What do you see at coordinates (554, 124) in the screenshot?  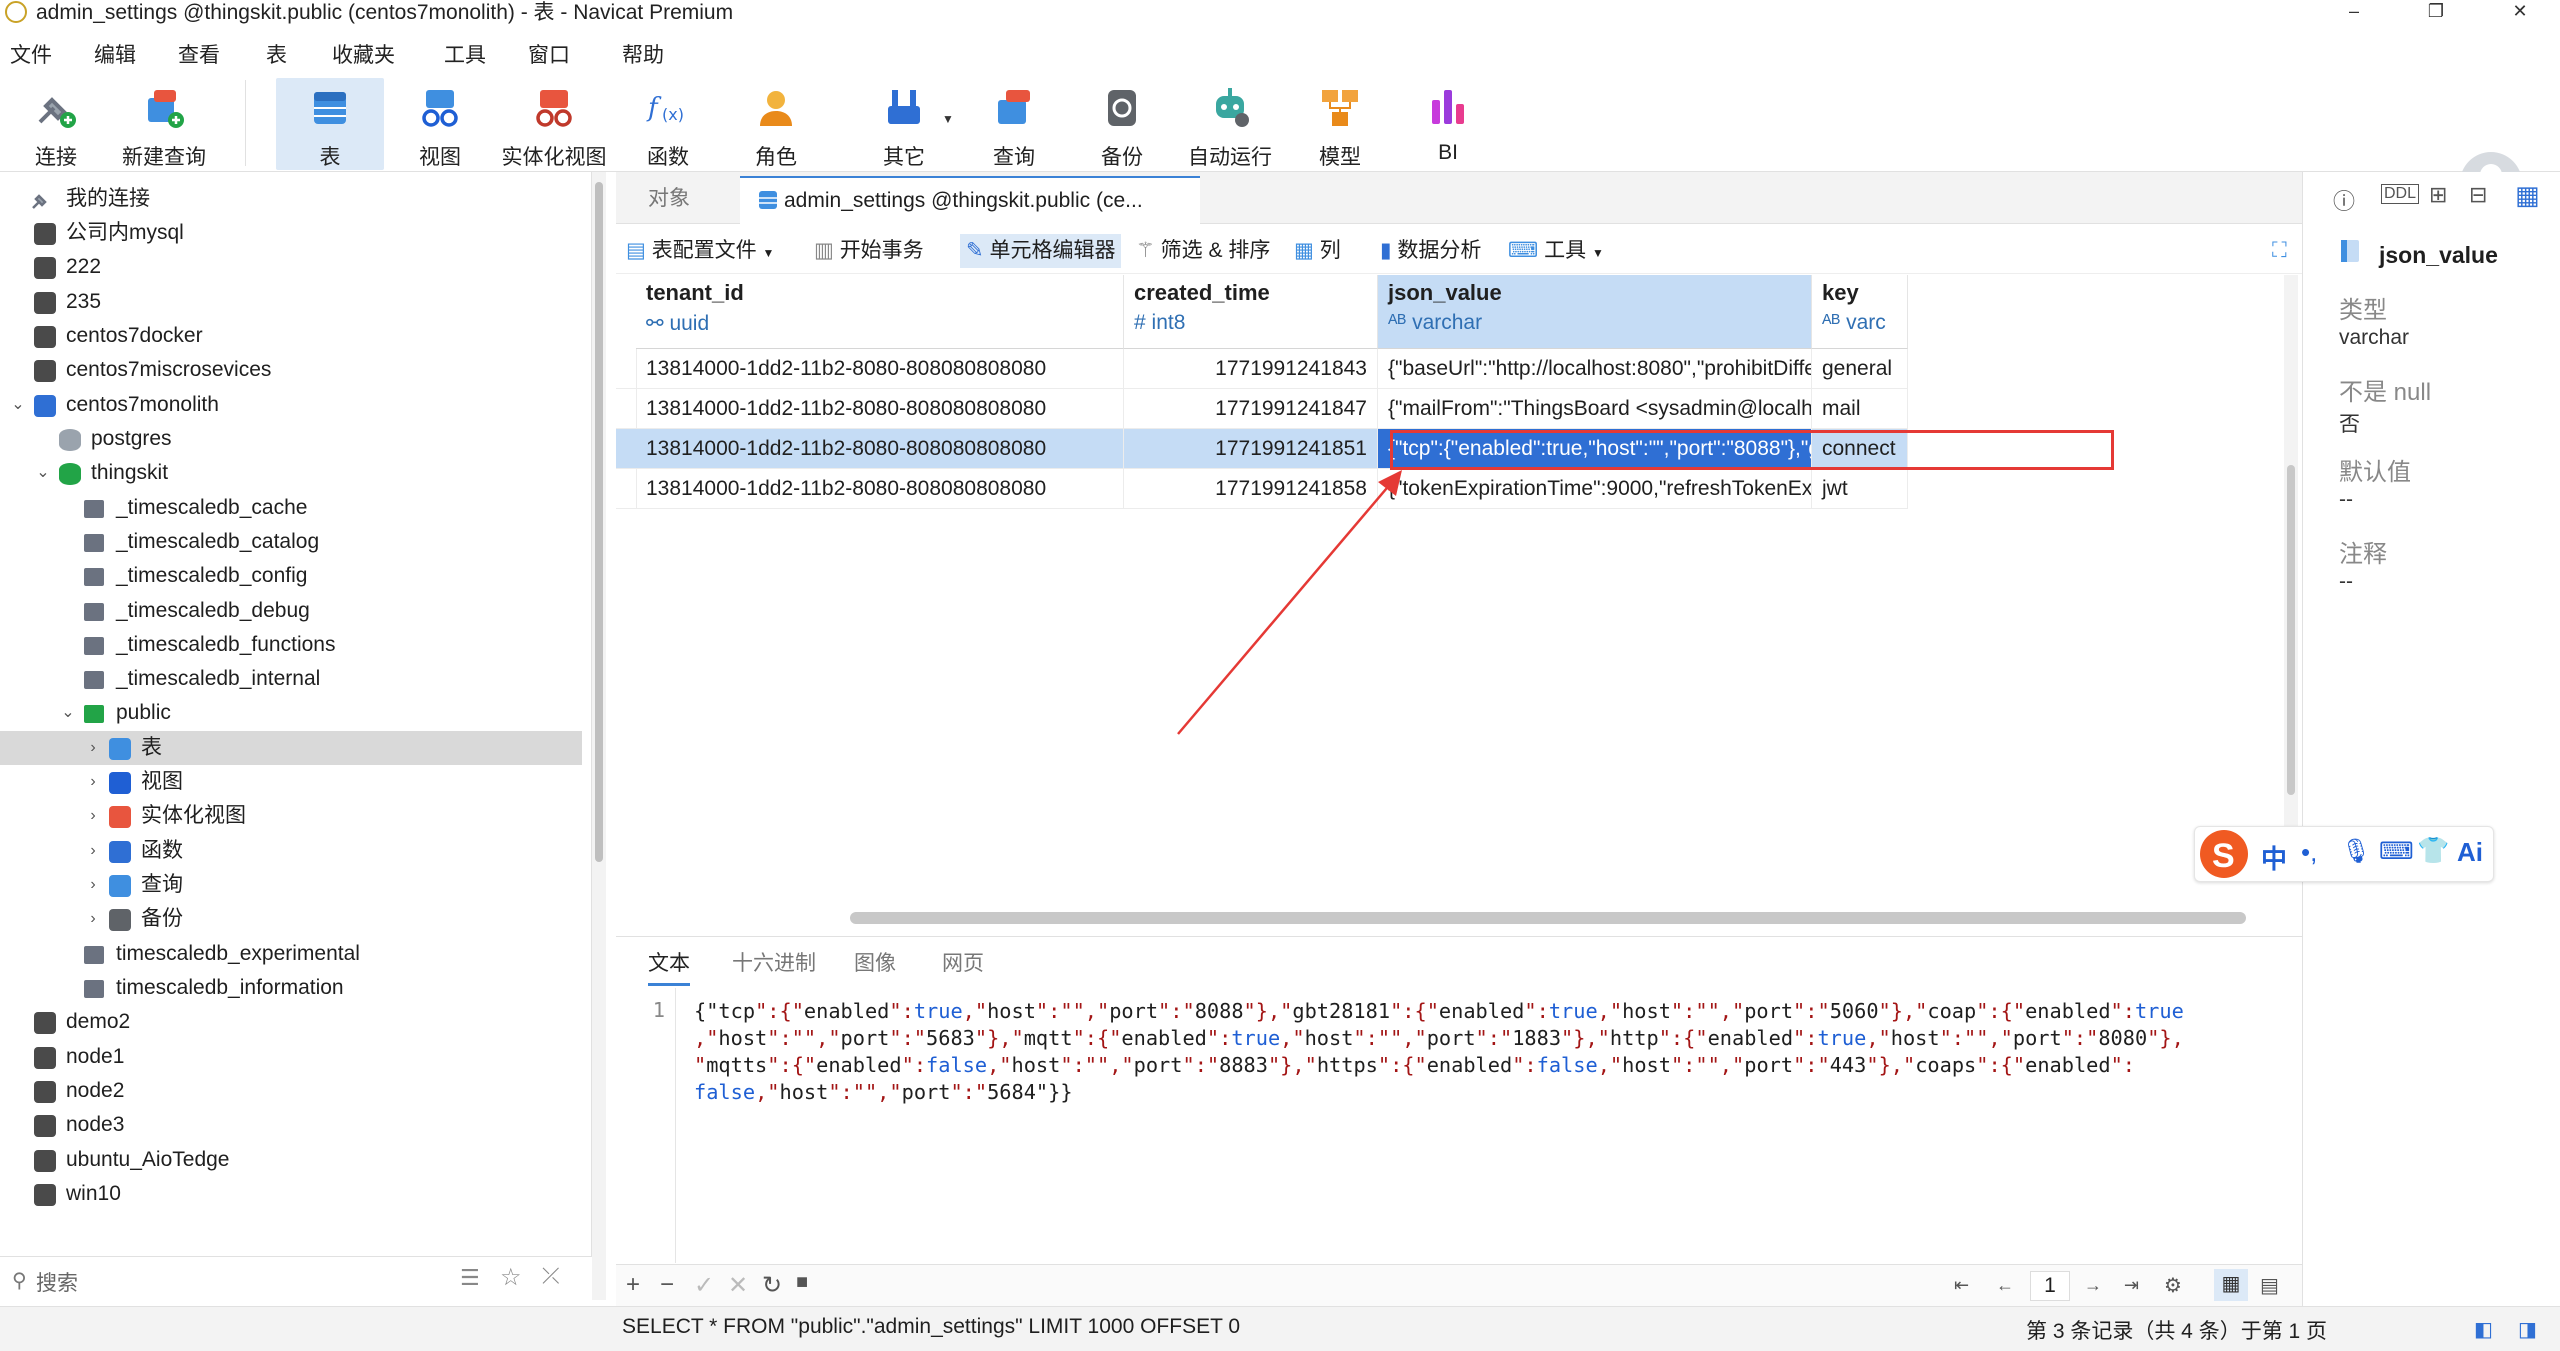 I see `toolbar-materialized-view-button: 实体化视图` at bounding box center [554, 124].